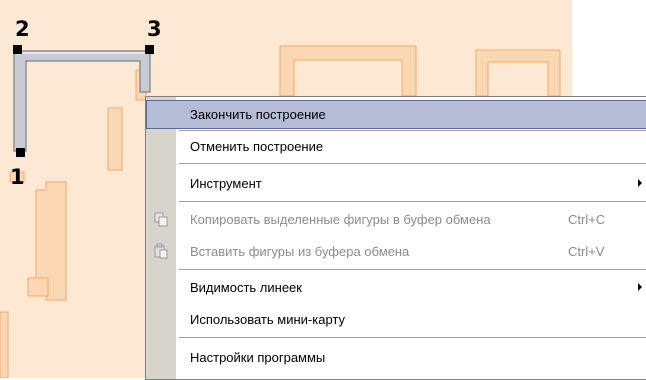 Image resolution: width=646 pixels, height=380 pixels. Describe the element at coordinates (258, 114) in the screenshot. I see `menu-item-label: Закончить построение` at that location.